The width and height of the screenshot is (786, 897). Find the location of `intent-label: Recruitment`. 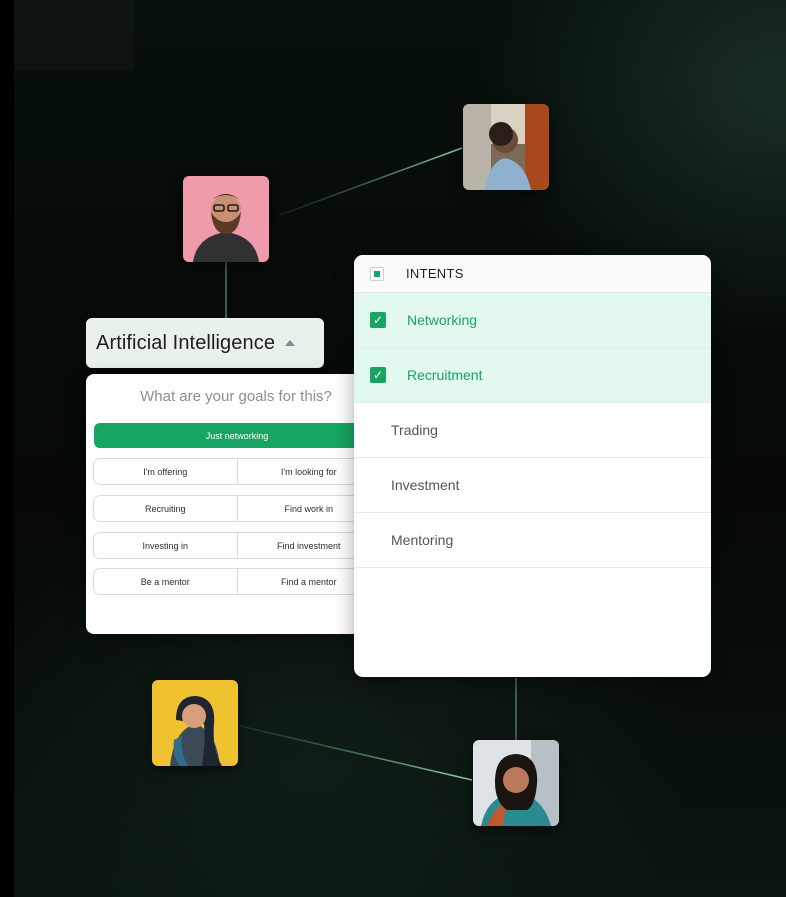

intent-label: Recruitment is located at coordinates (445, 375).